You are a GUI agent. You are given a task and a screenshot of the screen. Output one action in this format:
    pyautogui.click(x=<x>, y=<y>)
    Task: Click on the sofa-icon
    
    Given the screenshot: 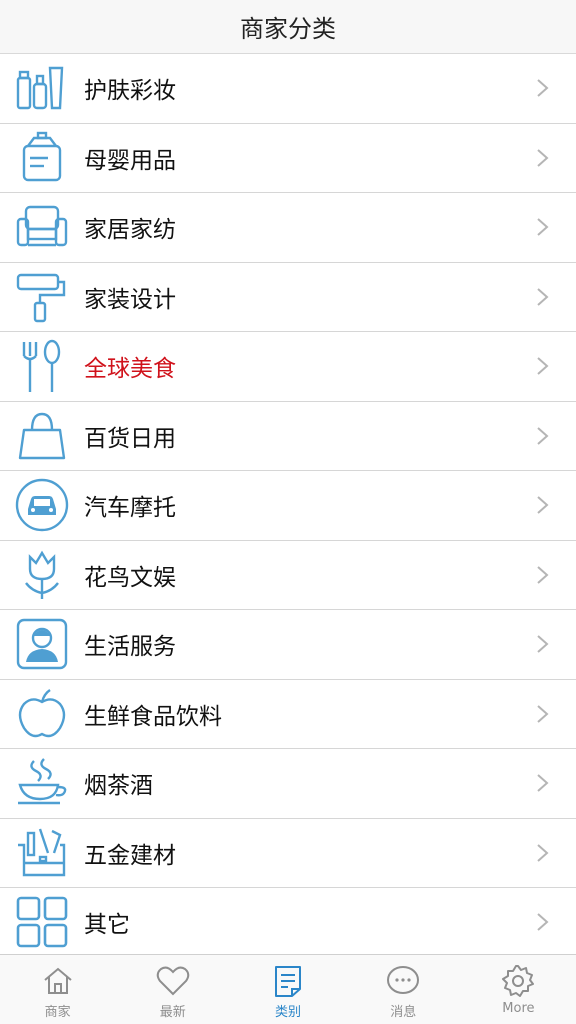 What is the action you would take?
    pyautogui.click(x=42, y=227)
    